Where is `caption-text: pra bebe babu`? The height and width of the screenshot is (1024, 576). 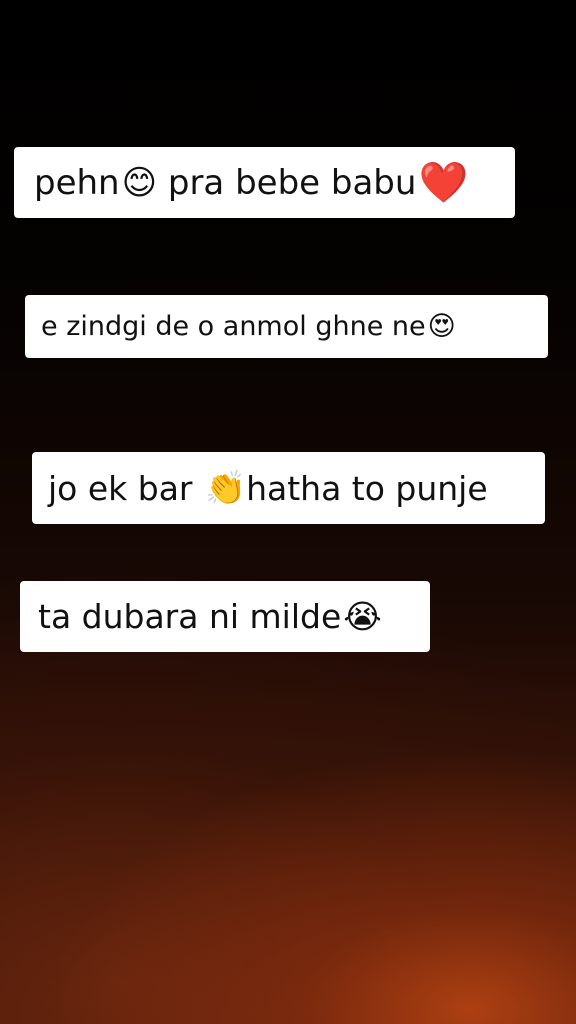 caption-text: pra bebe babu is located at coordinates (287, 182).